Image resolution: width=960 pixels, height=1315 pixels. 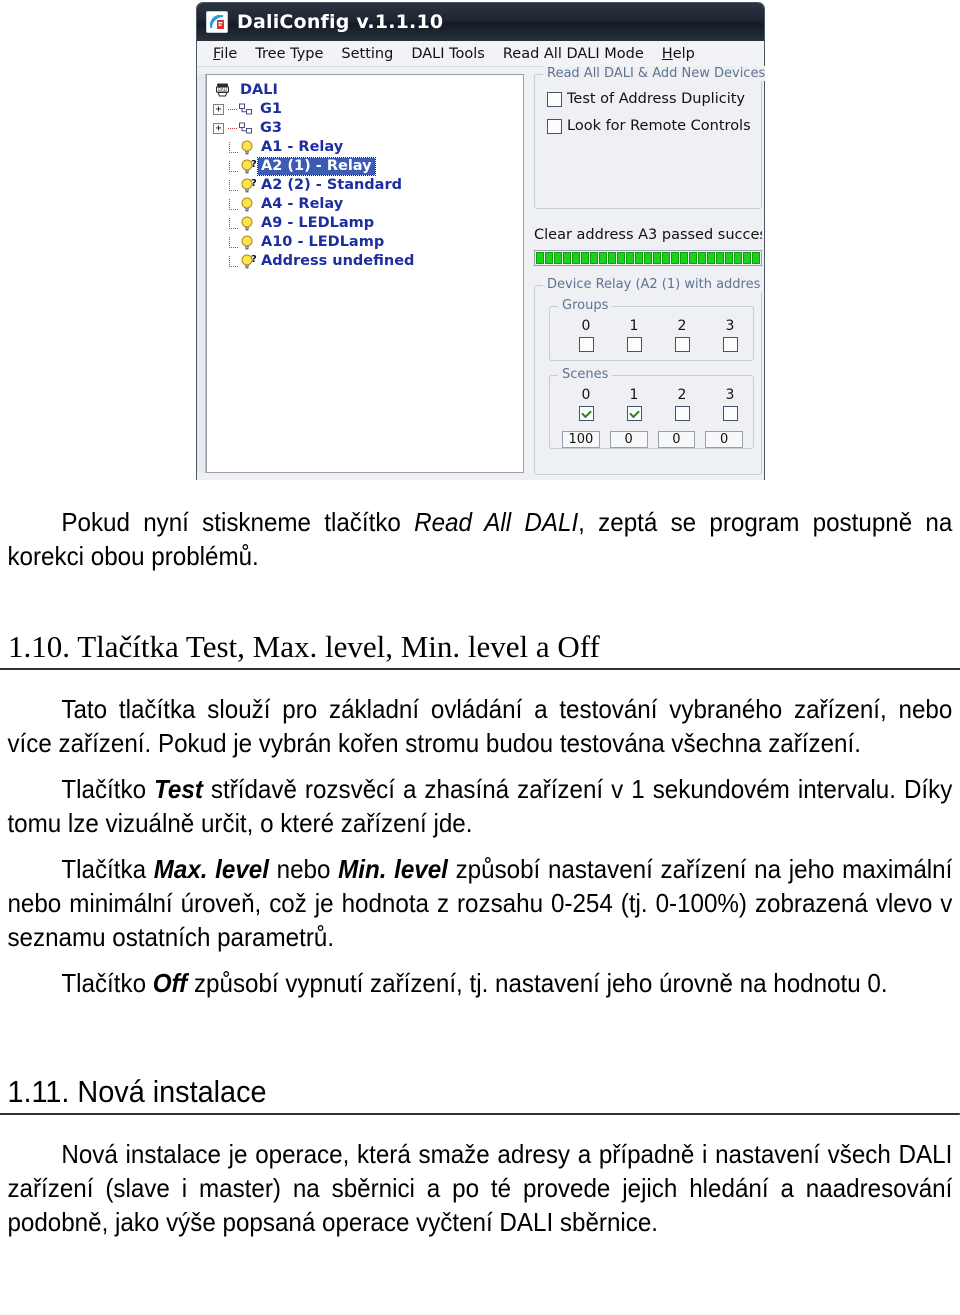 I want to click on scene-number-label: 1, so click(x=634, y=395).